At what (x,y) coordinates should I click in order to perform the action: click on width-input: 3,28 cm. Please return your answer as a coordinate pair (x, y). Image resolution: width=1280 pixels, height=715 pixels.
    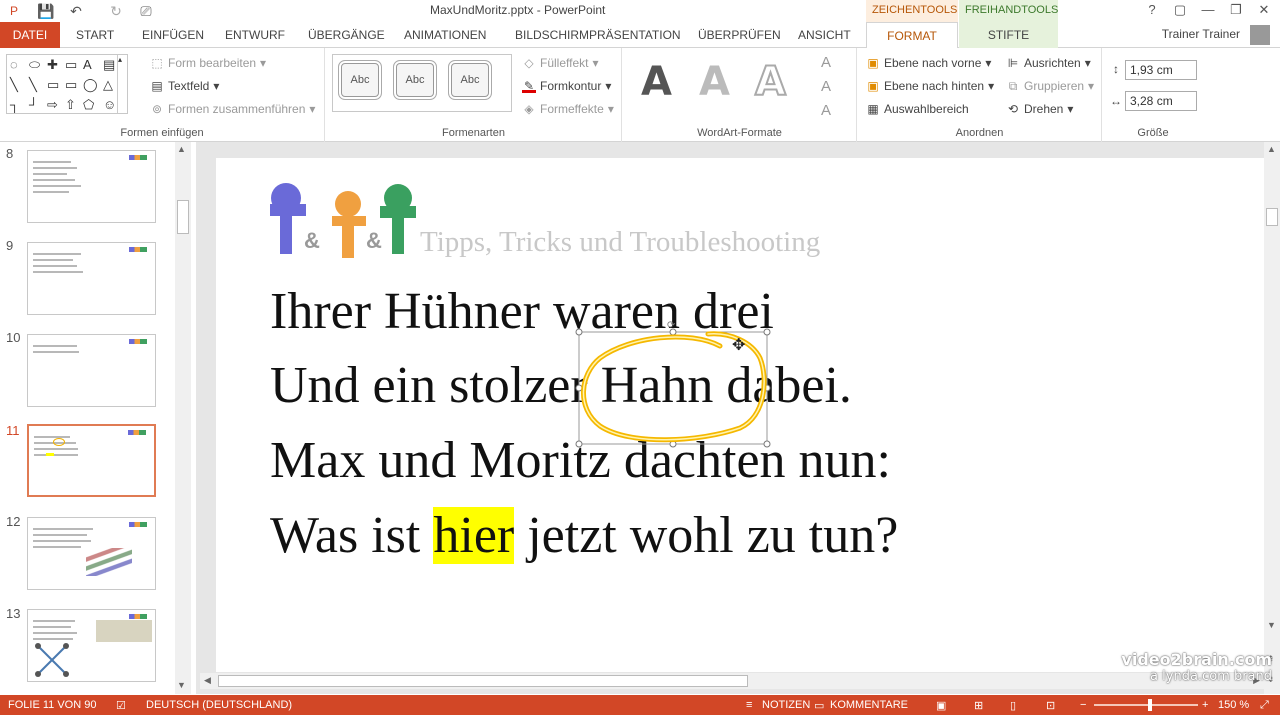
    Looking at the image, I should click on (1161, 101).